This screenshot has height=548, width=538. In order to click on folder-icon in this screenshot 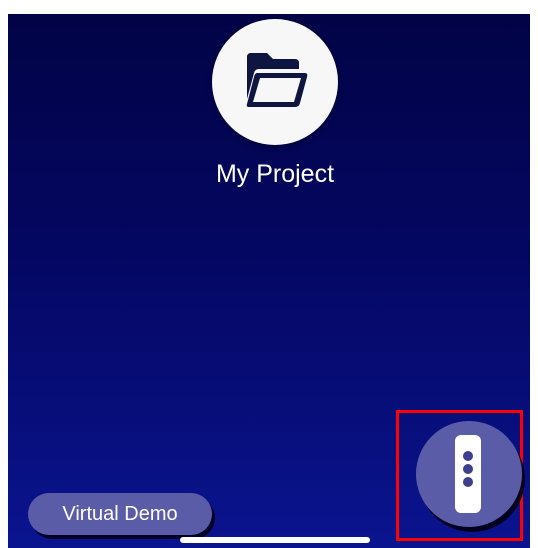, I will do `click(277, 80)`.